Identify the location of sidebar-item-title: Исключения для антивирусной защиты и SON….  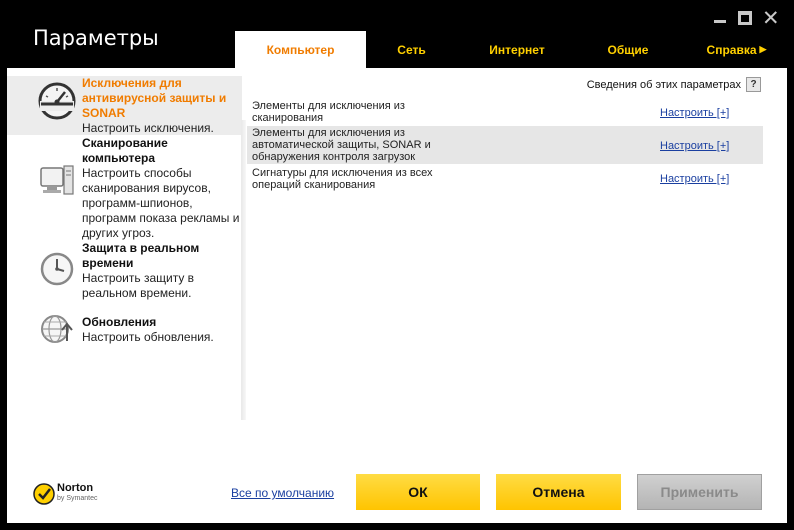
(154, 98).